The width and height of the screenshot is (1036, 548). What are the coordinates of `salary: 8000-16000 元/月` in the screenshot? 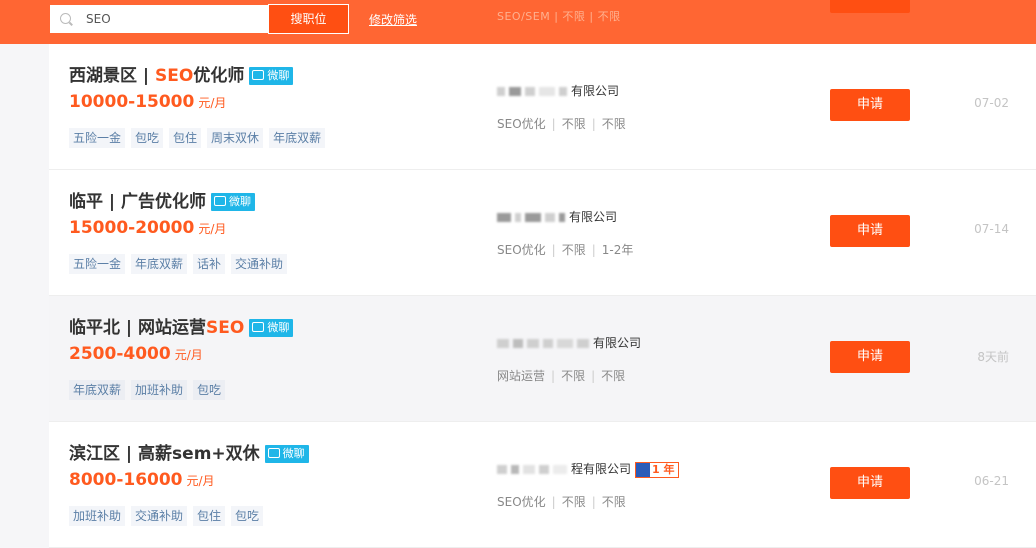 It's located at (142, 480).